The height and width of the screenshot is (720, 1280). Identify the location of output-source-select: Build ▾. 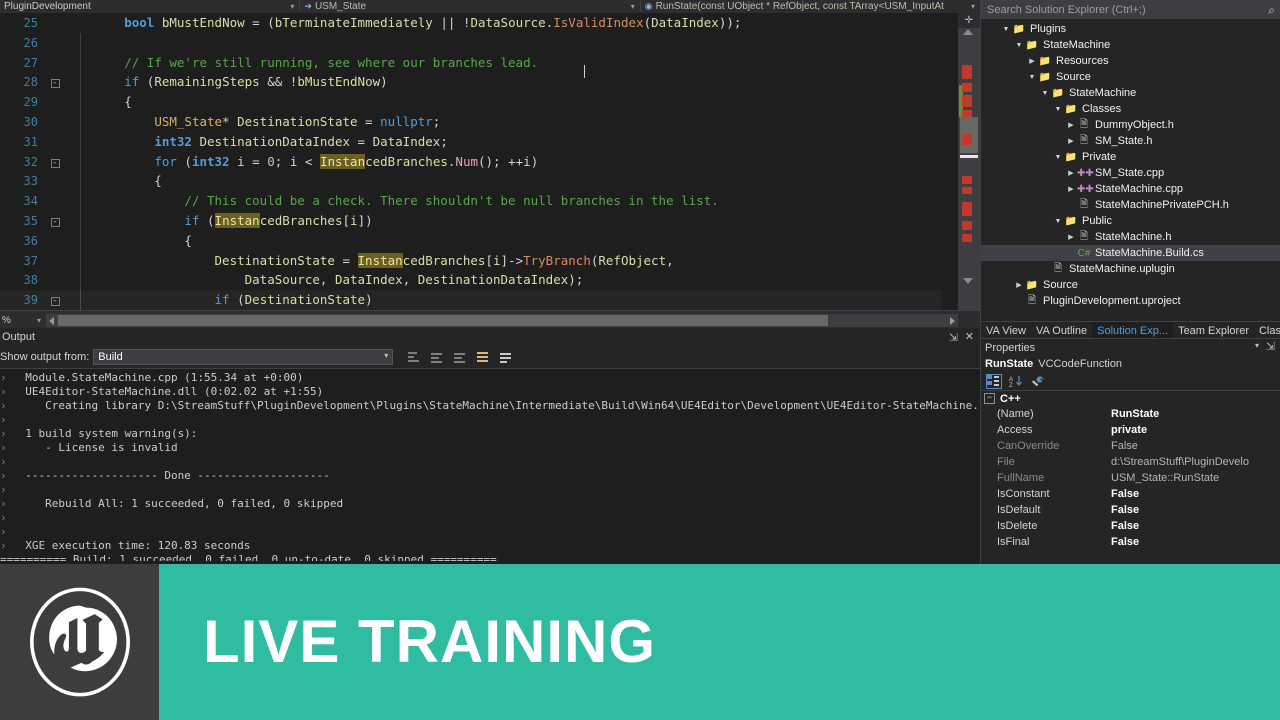
(243, 357).